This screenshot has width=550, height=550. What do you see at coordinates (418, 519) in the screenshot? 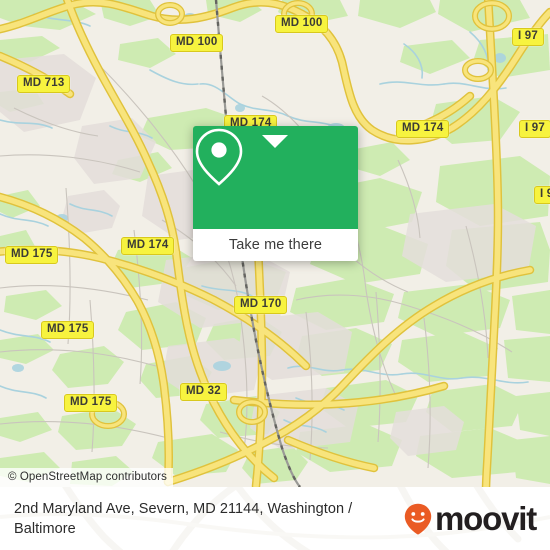
I see `moovit-pin-icon` at bounding box center [418, 519].